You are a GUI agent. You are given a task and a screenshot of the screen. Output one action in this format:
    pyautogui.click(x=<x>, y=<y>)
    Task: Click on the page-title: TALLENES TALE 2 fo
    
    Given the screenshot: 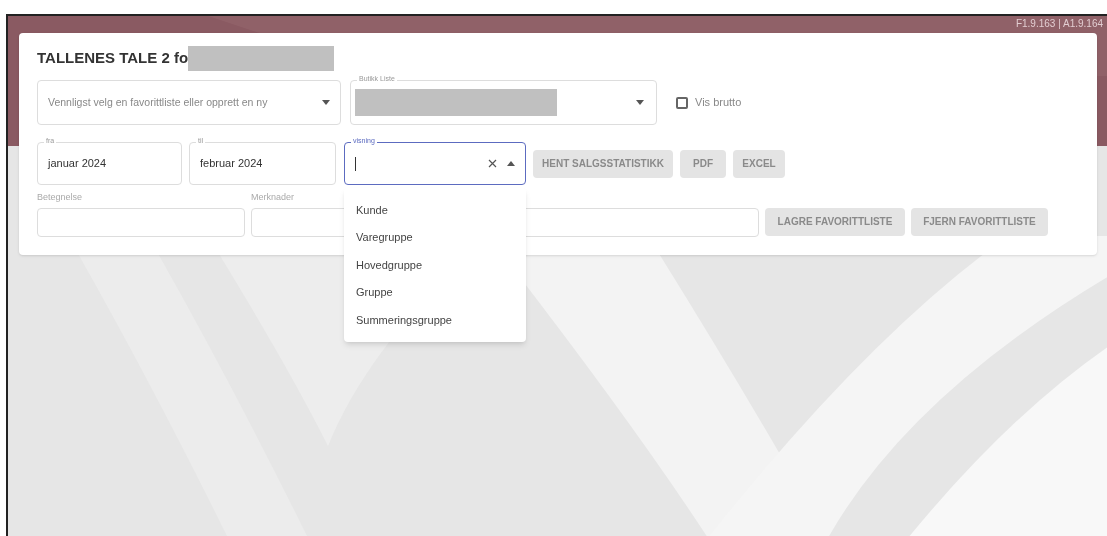 What is the action you would take?
    pyautogui.click(x=113, y=57)
    